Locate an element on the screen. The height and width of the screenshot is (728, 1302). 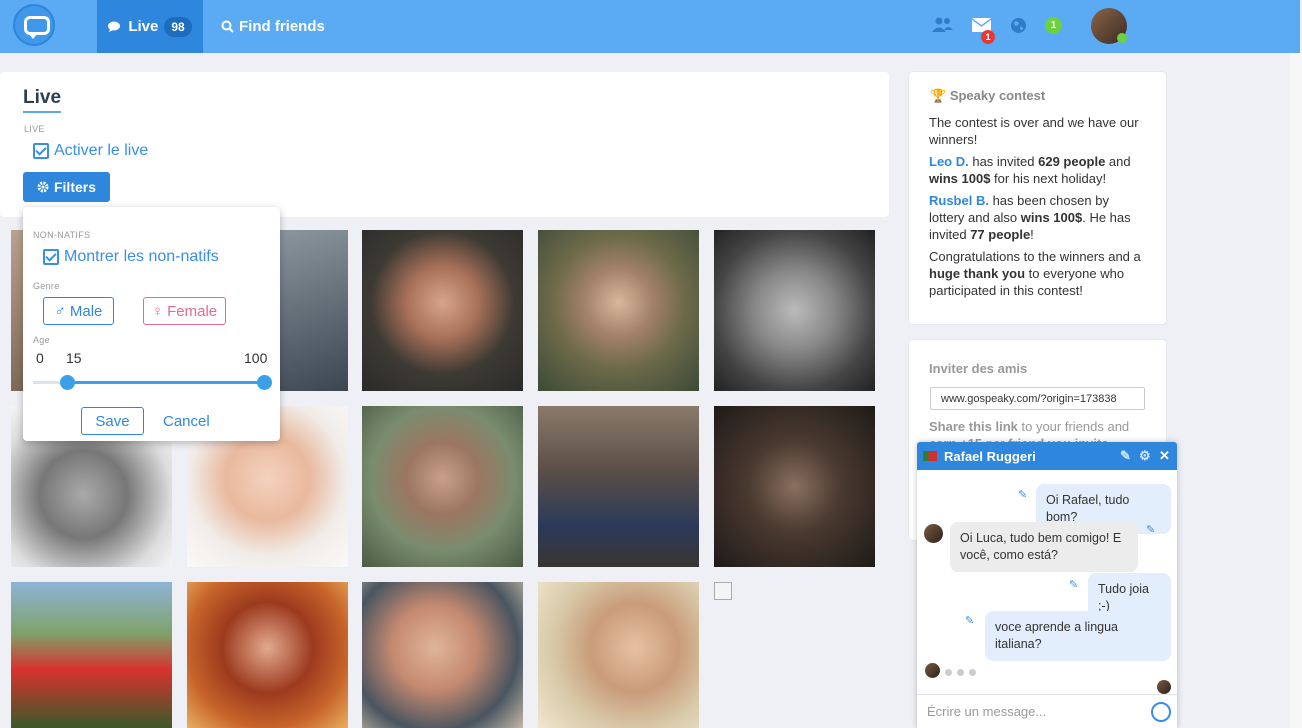
gear-icon: ⚙ is located at coordinates (1145, 456).